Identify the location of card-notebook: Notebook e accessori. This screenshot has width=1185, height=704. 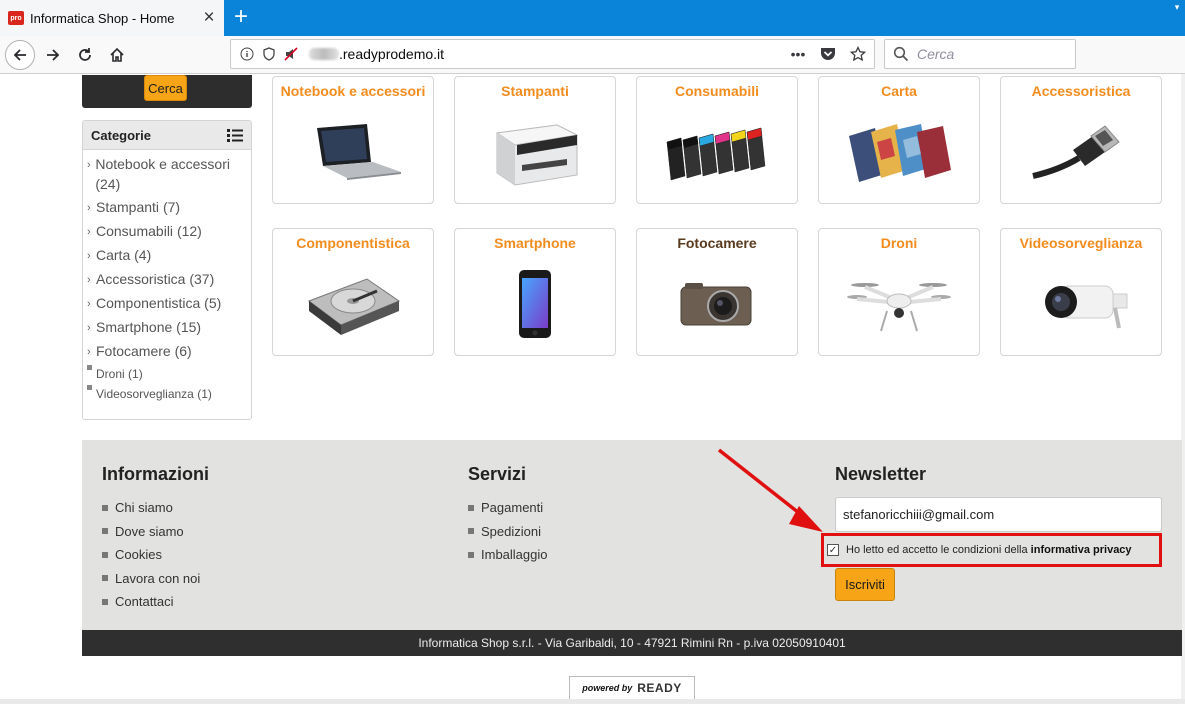
(353, 140).